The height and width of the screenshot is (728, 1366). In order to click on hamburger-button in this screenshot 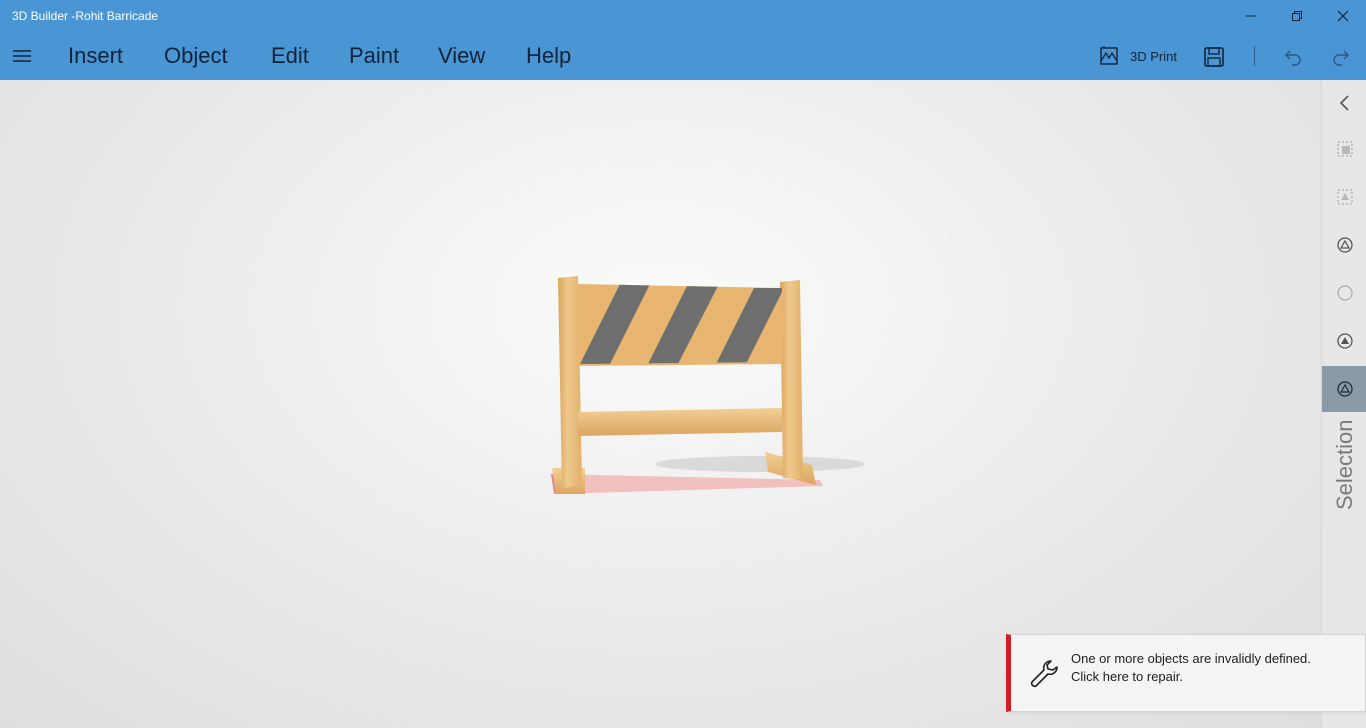, I will do `click(22, 56)`.